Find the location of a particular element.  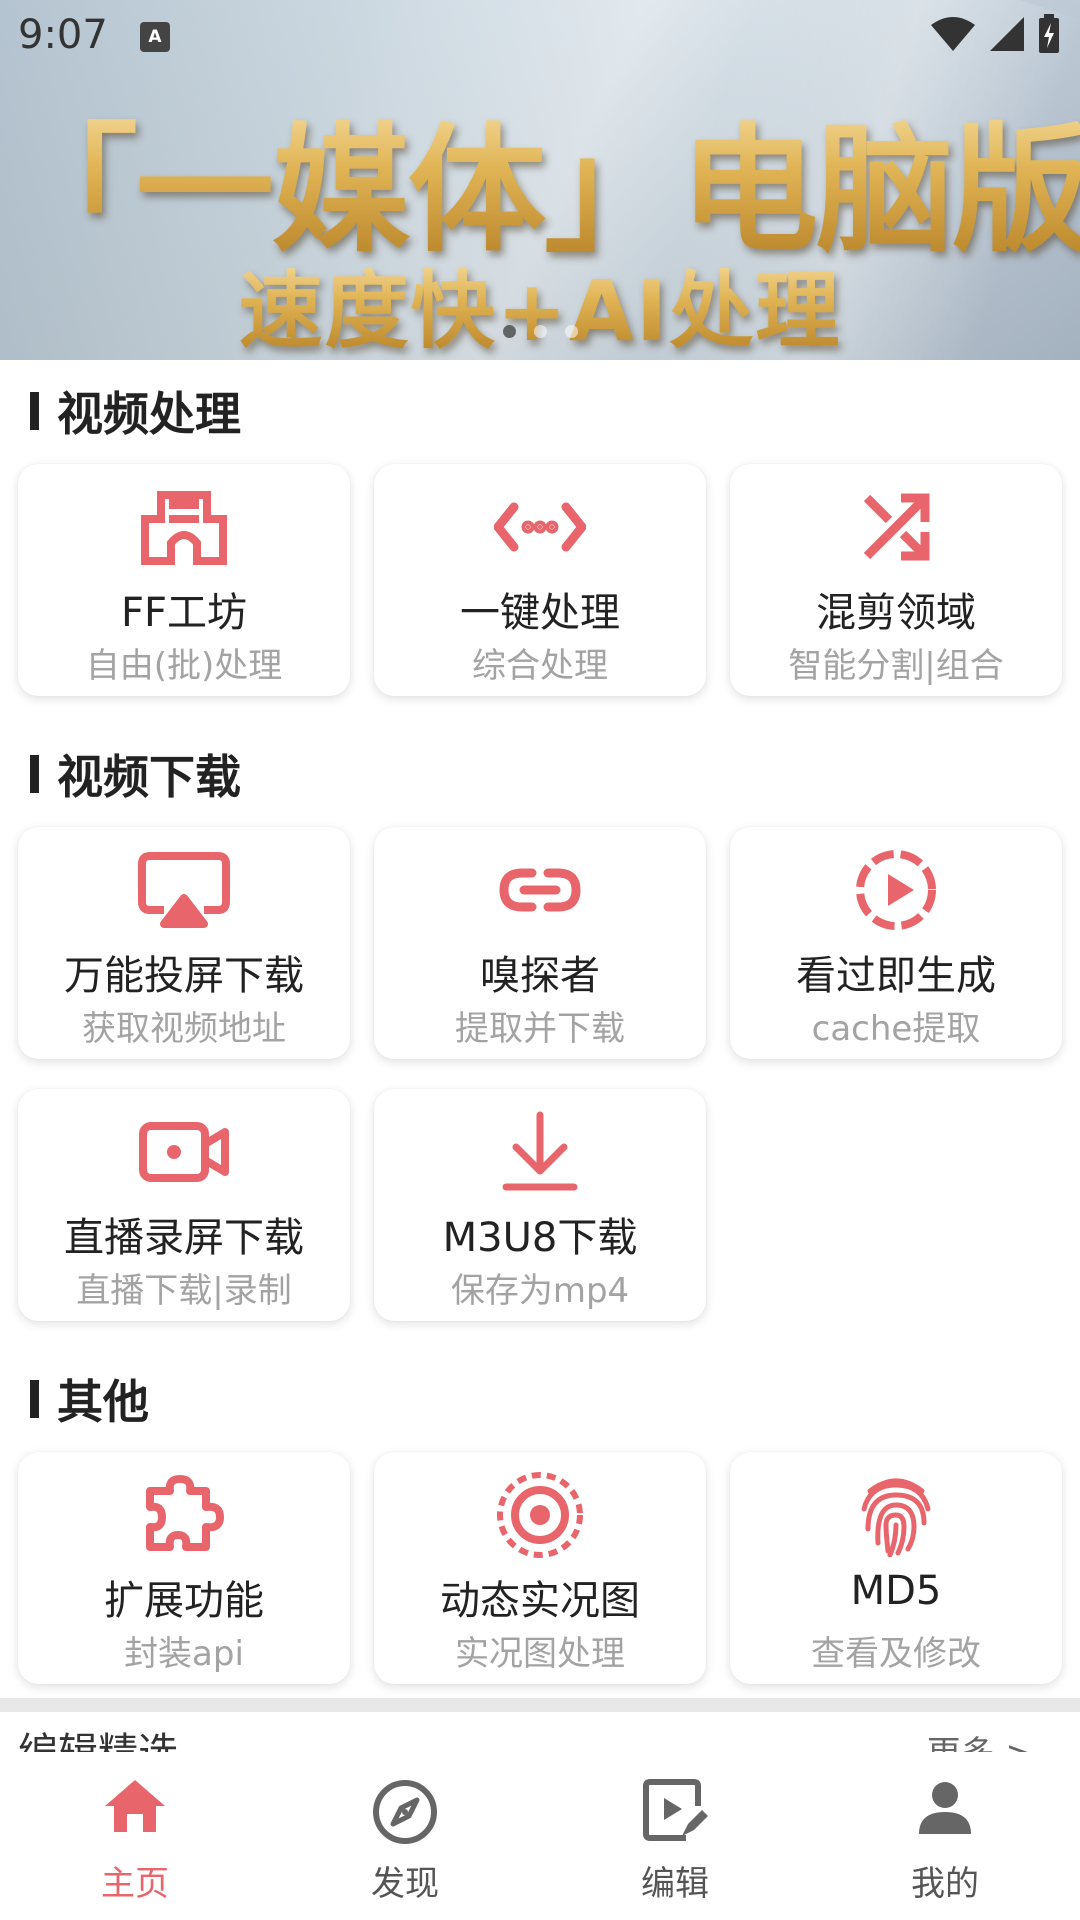

card-title: M3U8下载 is located at coordinates (540, 1238).